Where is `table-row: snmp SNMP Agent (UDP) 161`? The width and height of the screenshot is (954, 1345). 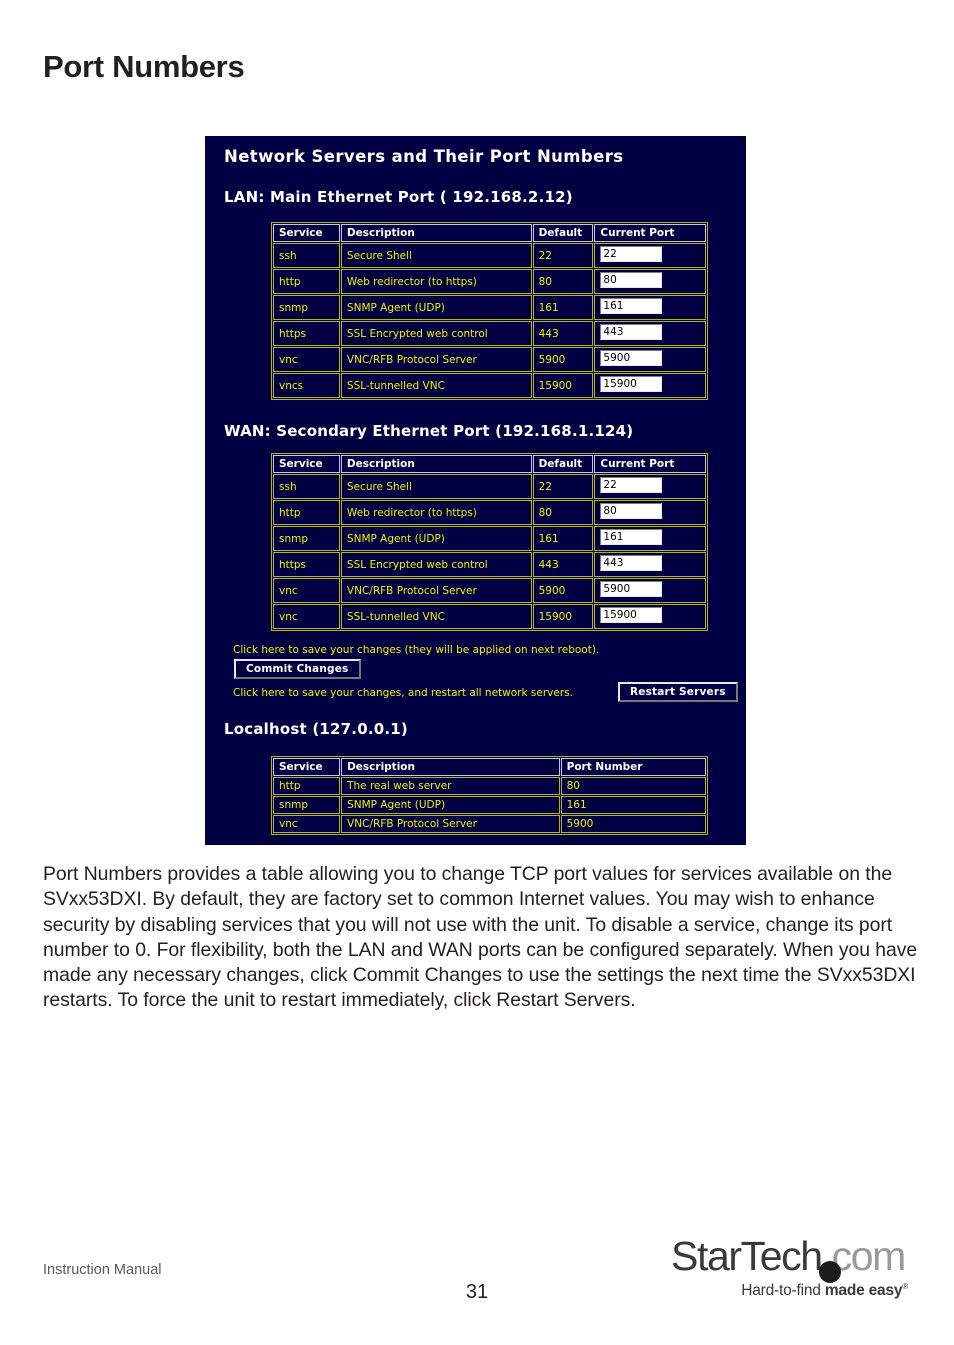
table-row: snmp SNMP Agent (UDP) 161 is located at coordinates (489, 805).